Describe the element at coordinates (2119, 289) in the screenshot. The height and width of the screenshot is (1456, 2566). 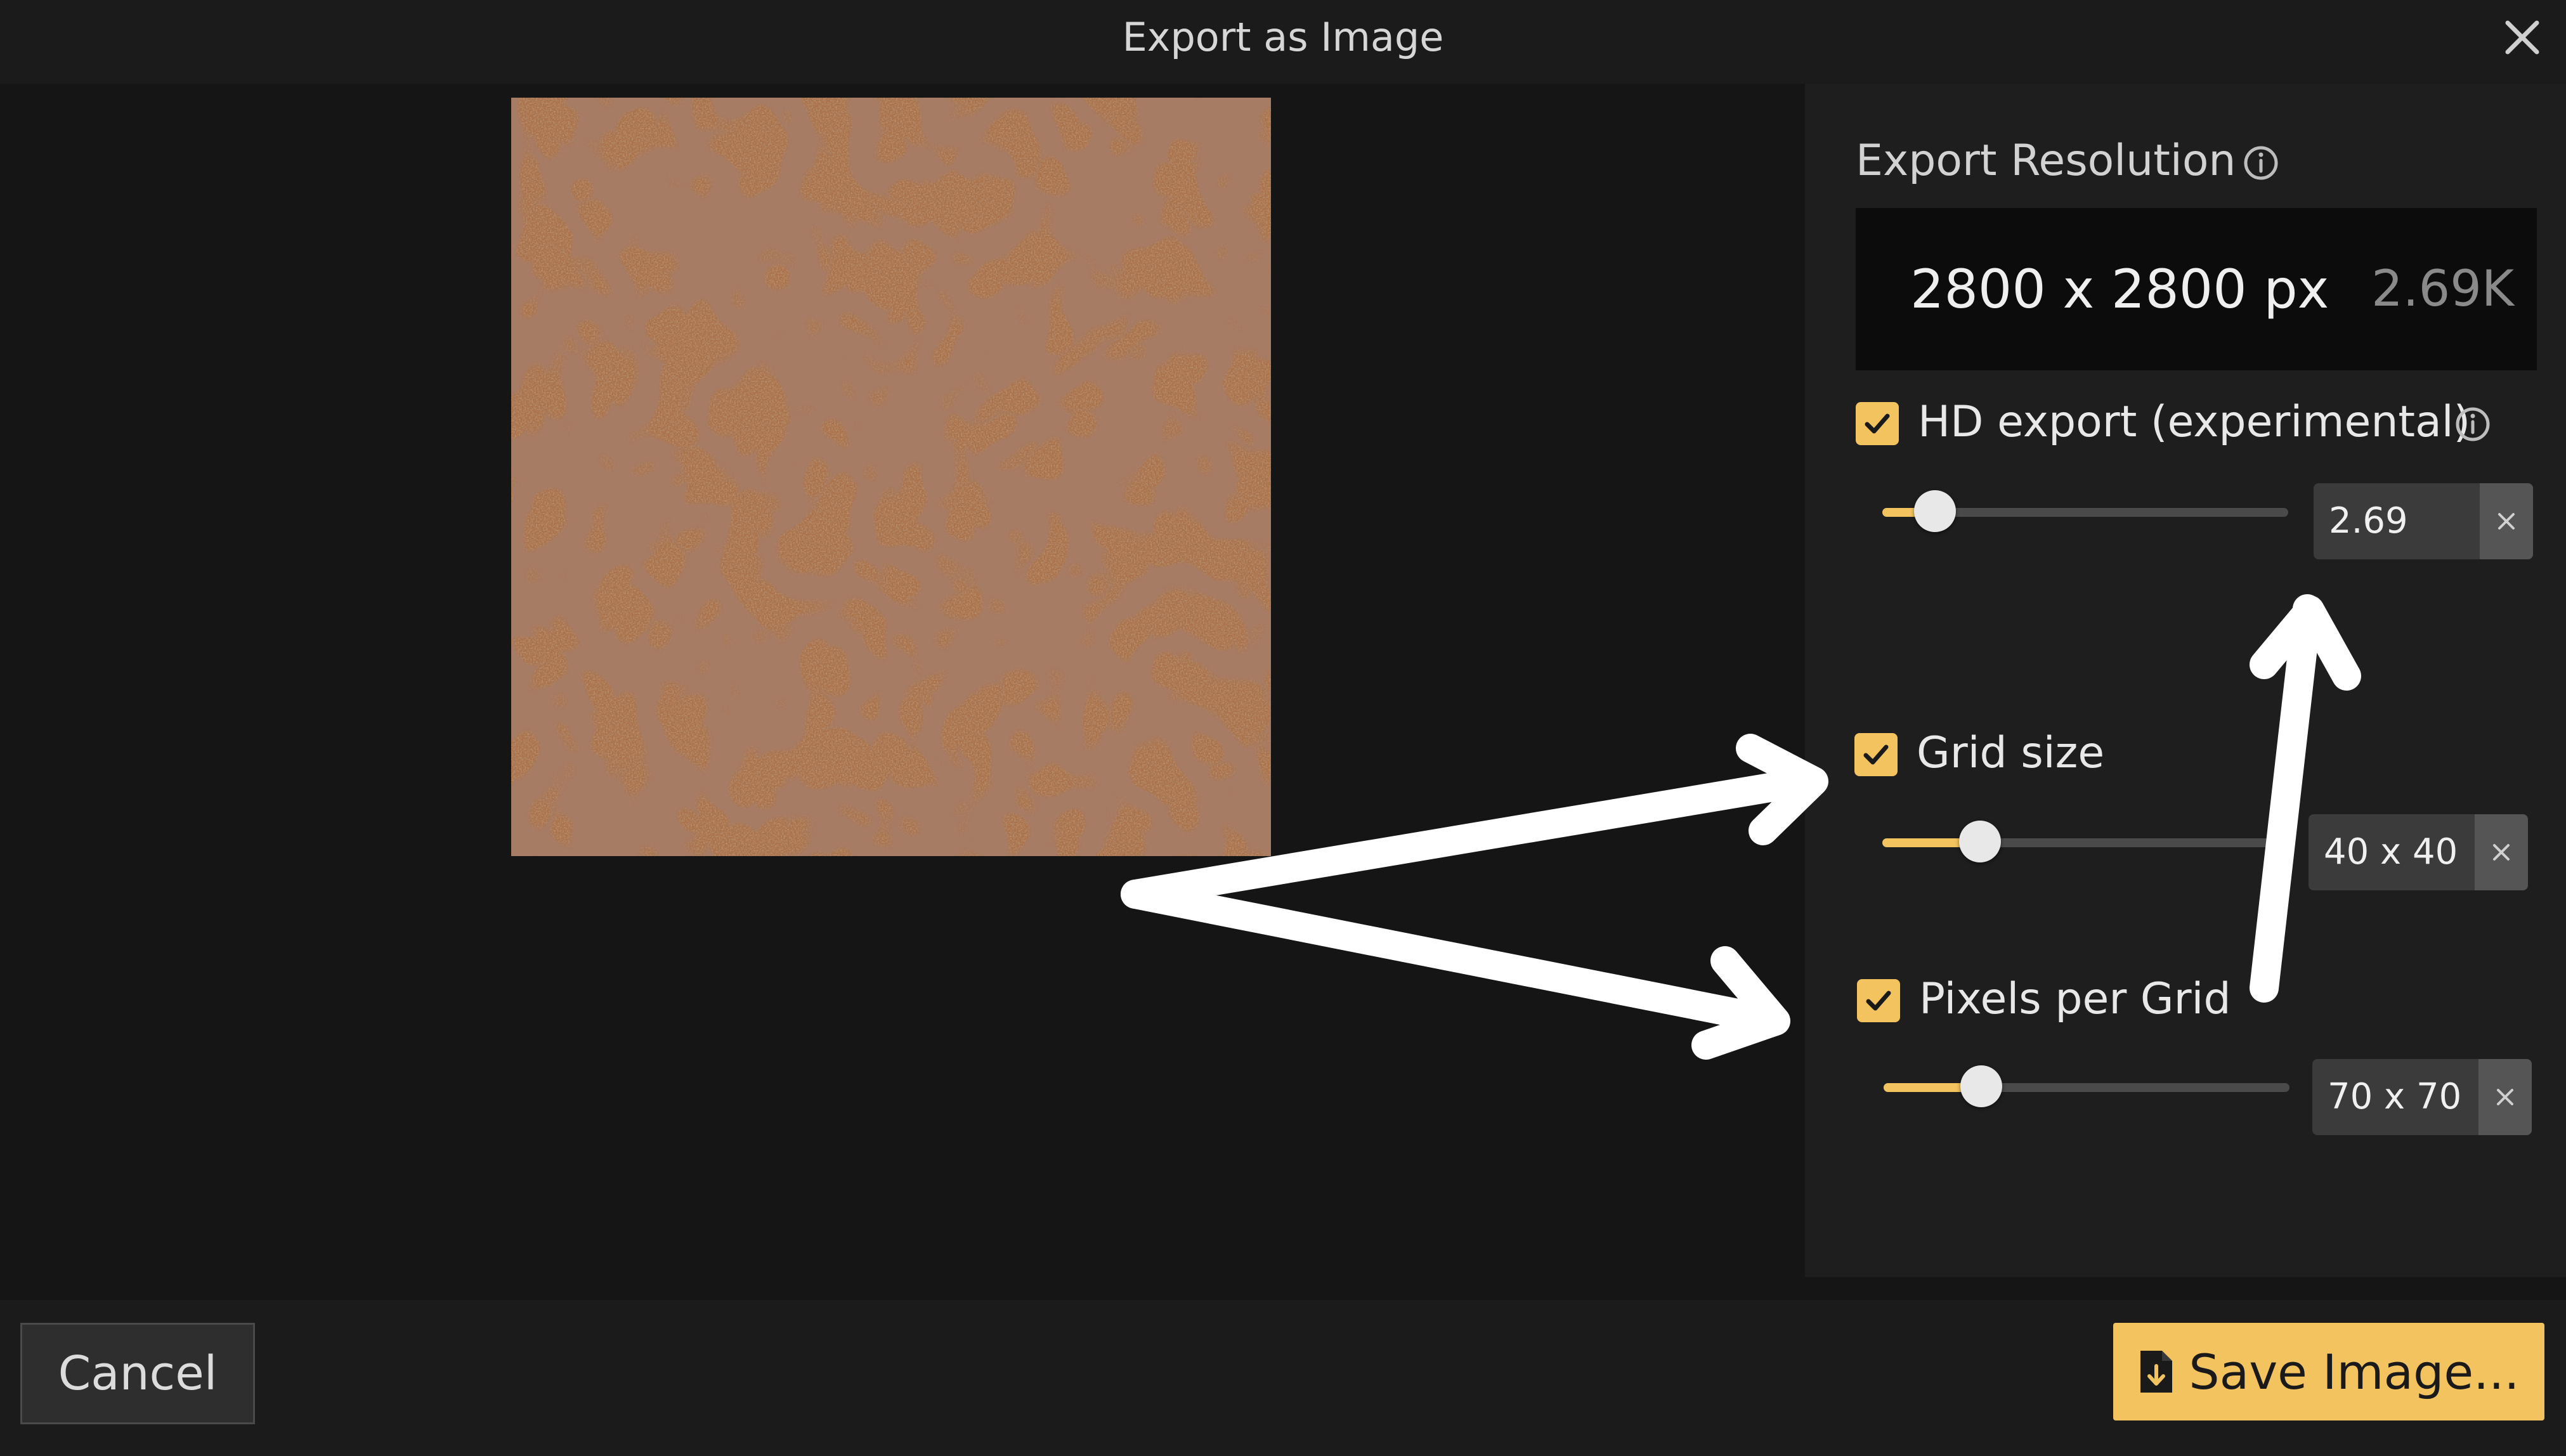
I see `resolution-value: 2800 x 2800 px` at that location.